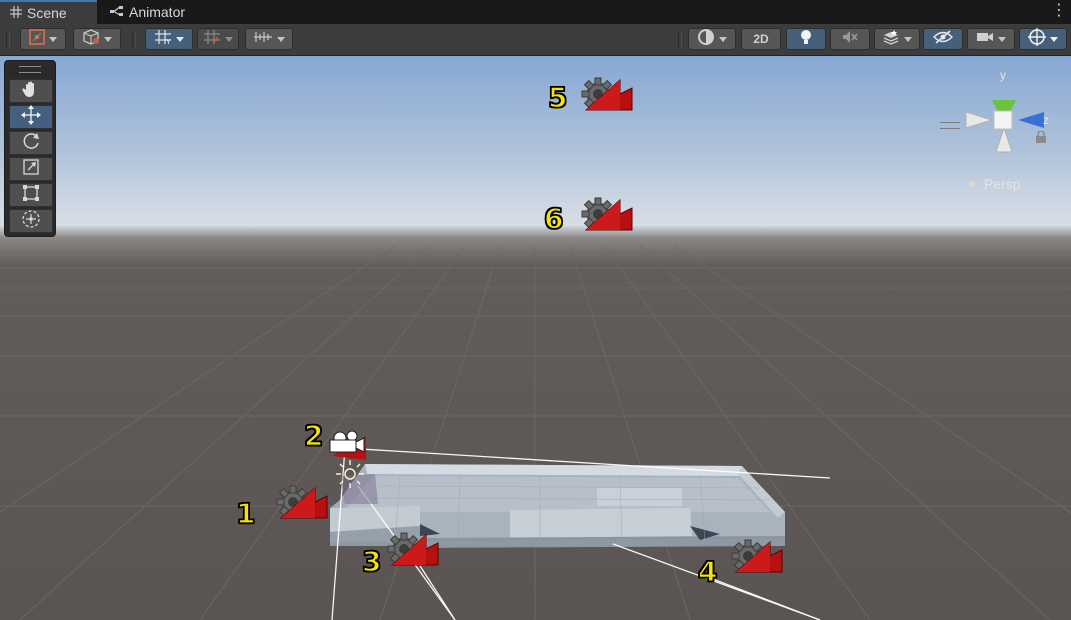 This screenshot has height=620, width=1071. I want to click on handle-position-icon, so click(37, 39).